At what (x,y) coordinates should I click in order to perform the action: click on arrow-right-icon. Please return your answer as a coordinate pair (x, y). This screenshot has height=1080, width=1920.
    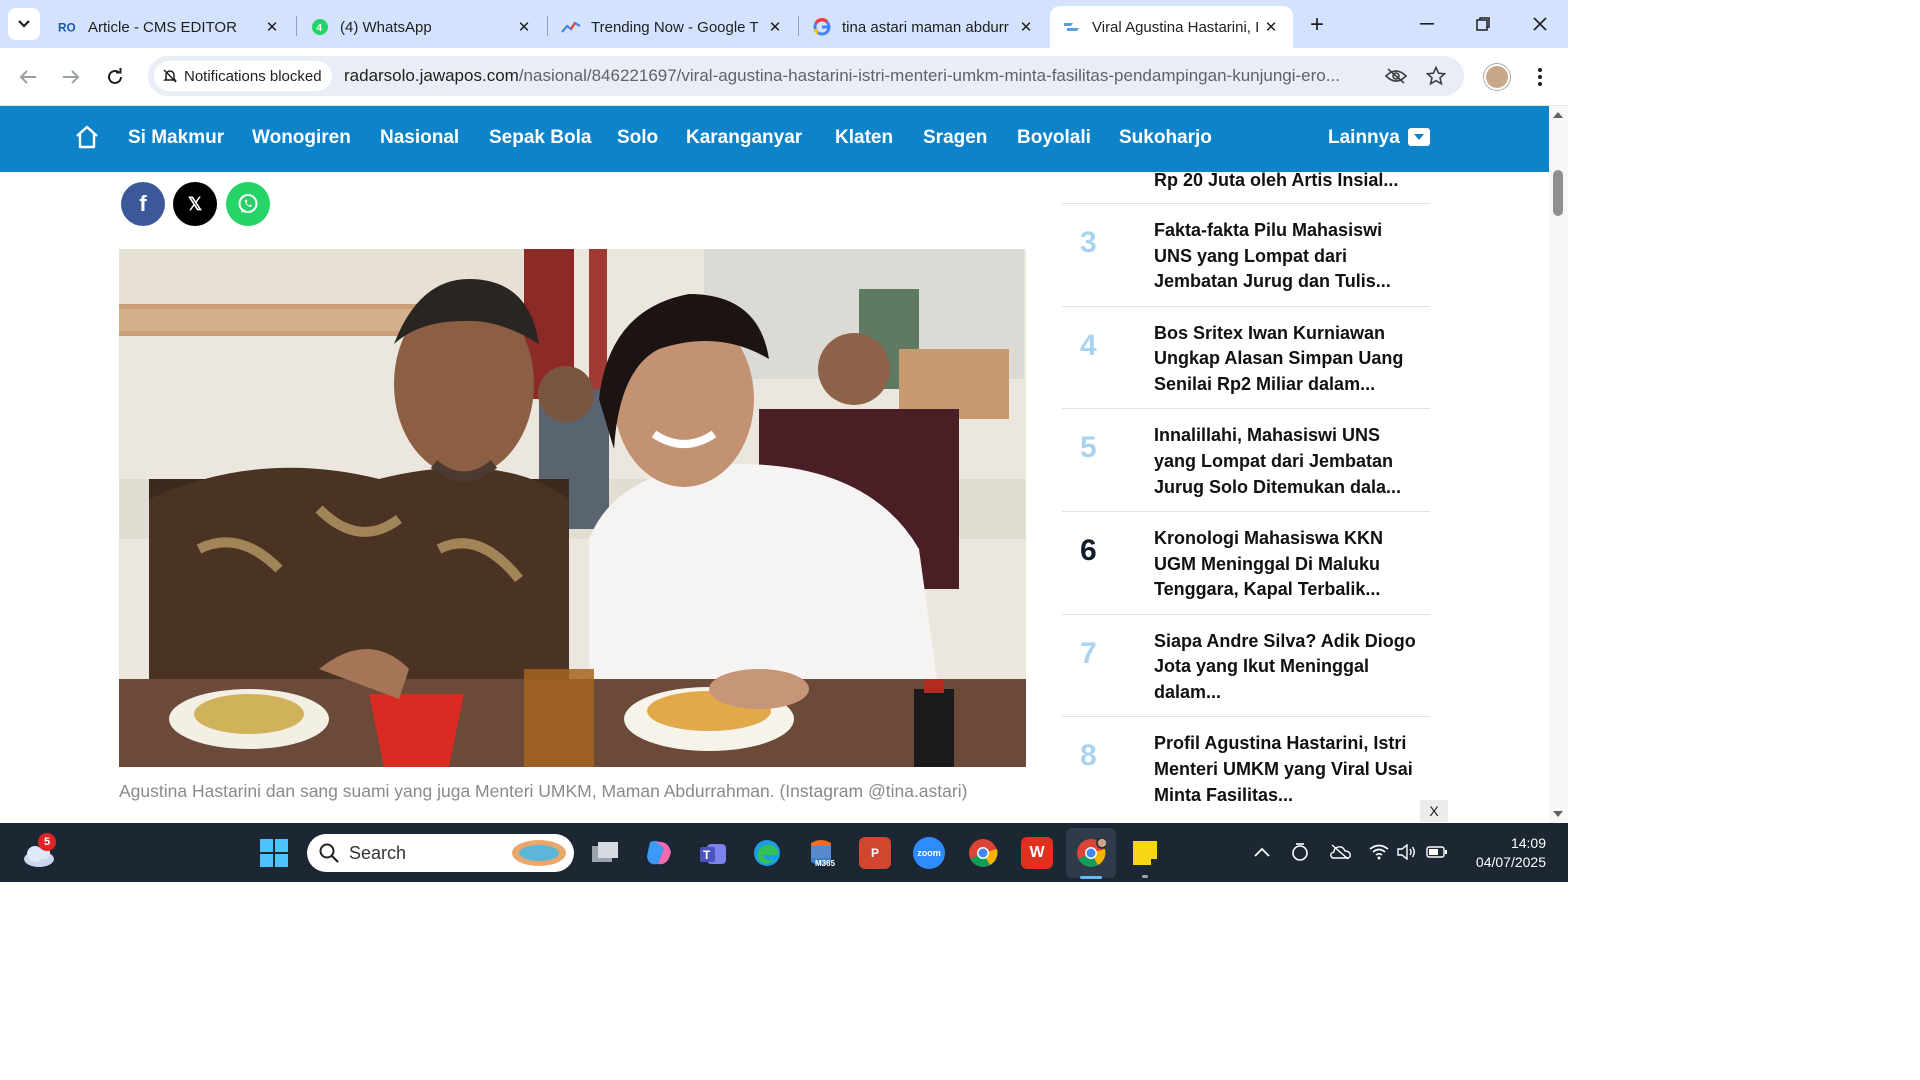
    Looking at the image, I should click on (71, 77).